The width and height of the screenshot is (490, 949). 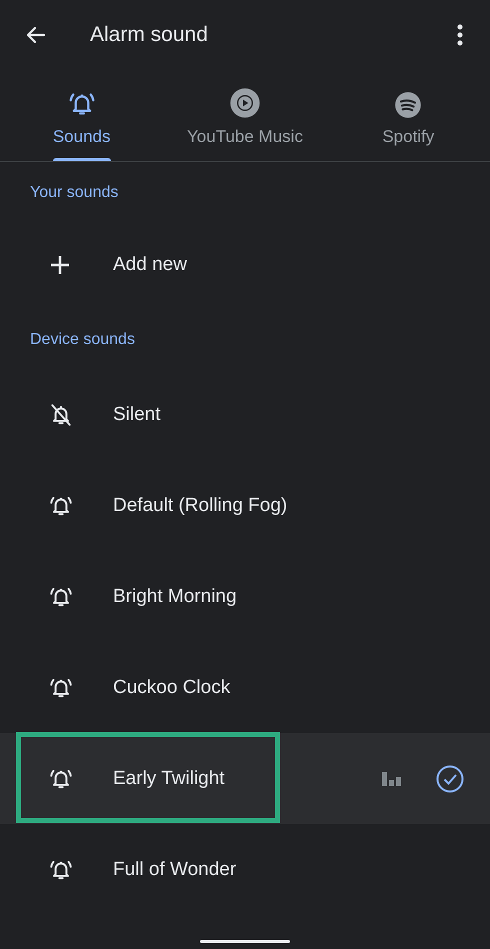 I want to click on equalizer-icon, so click(x=392, y=779).